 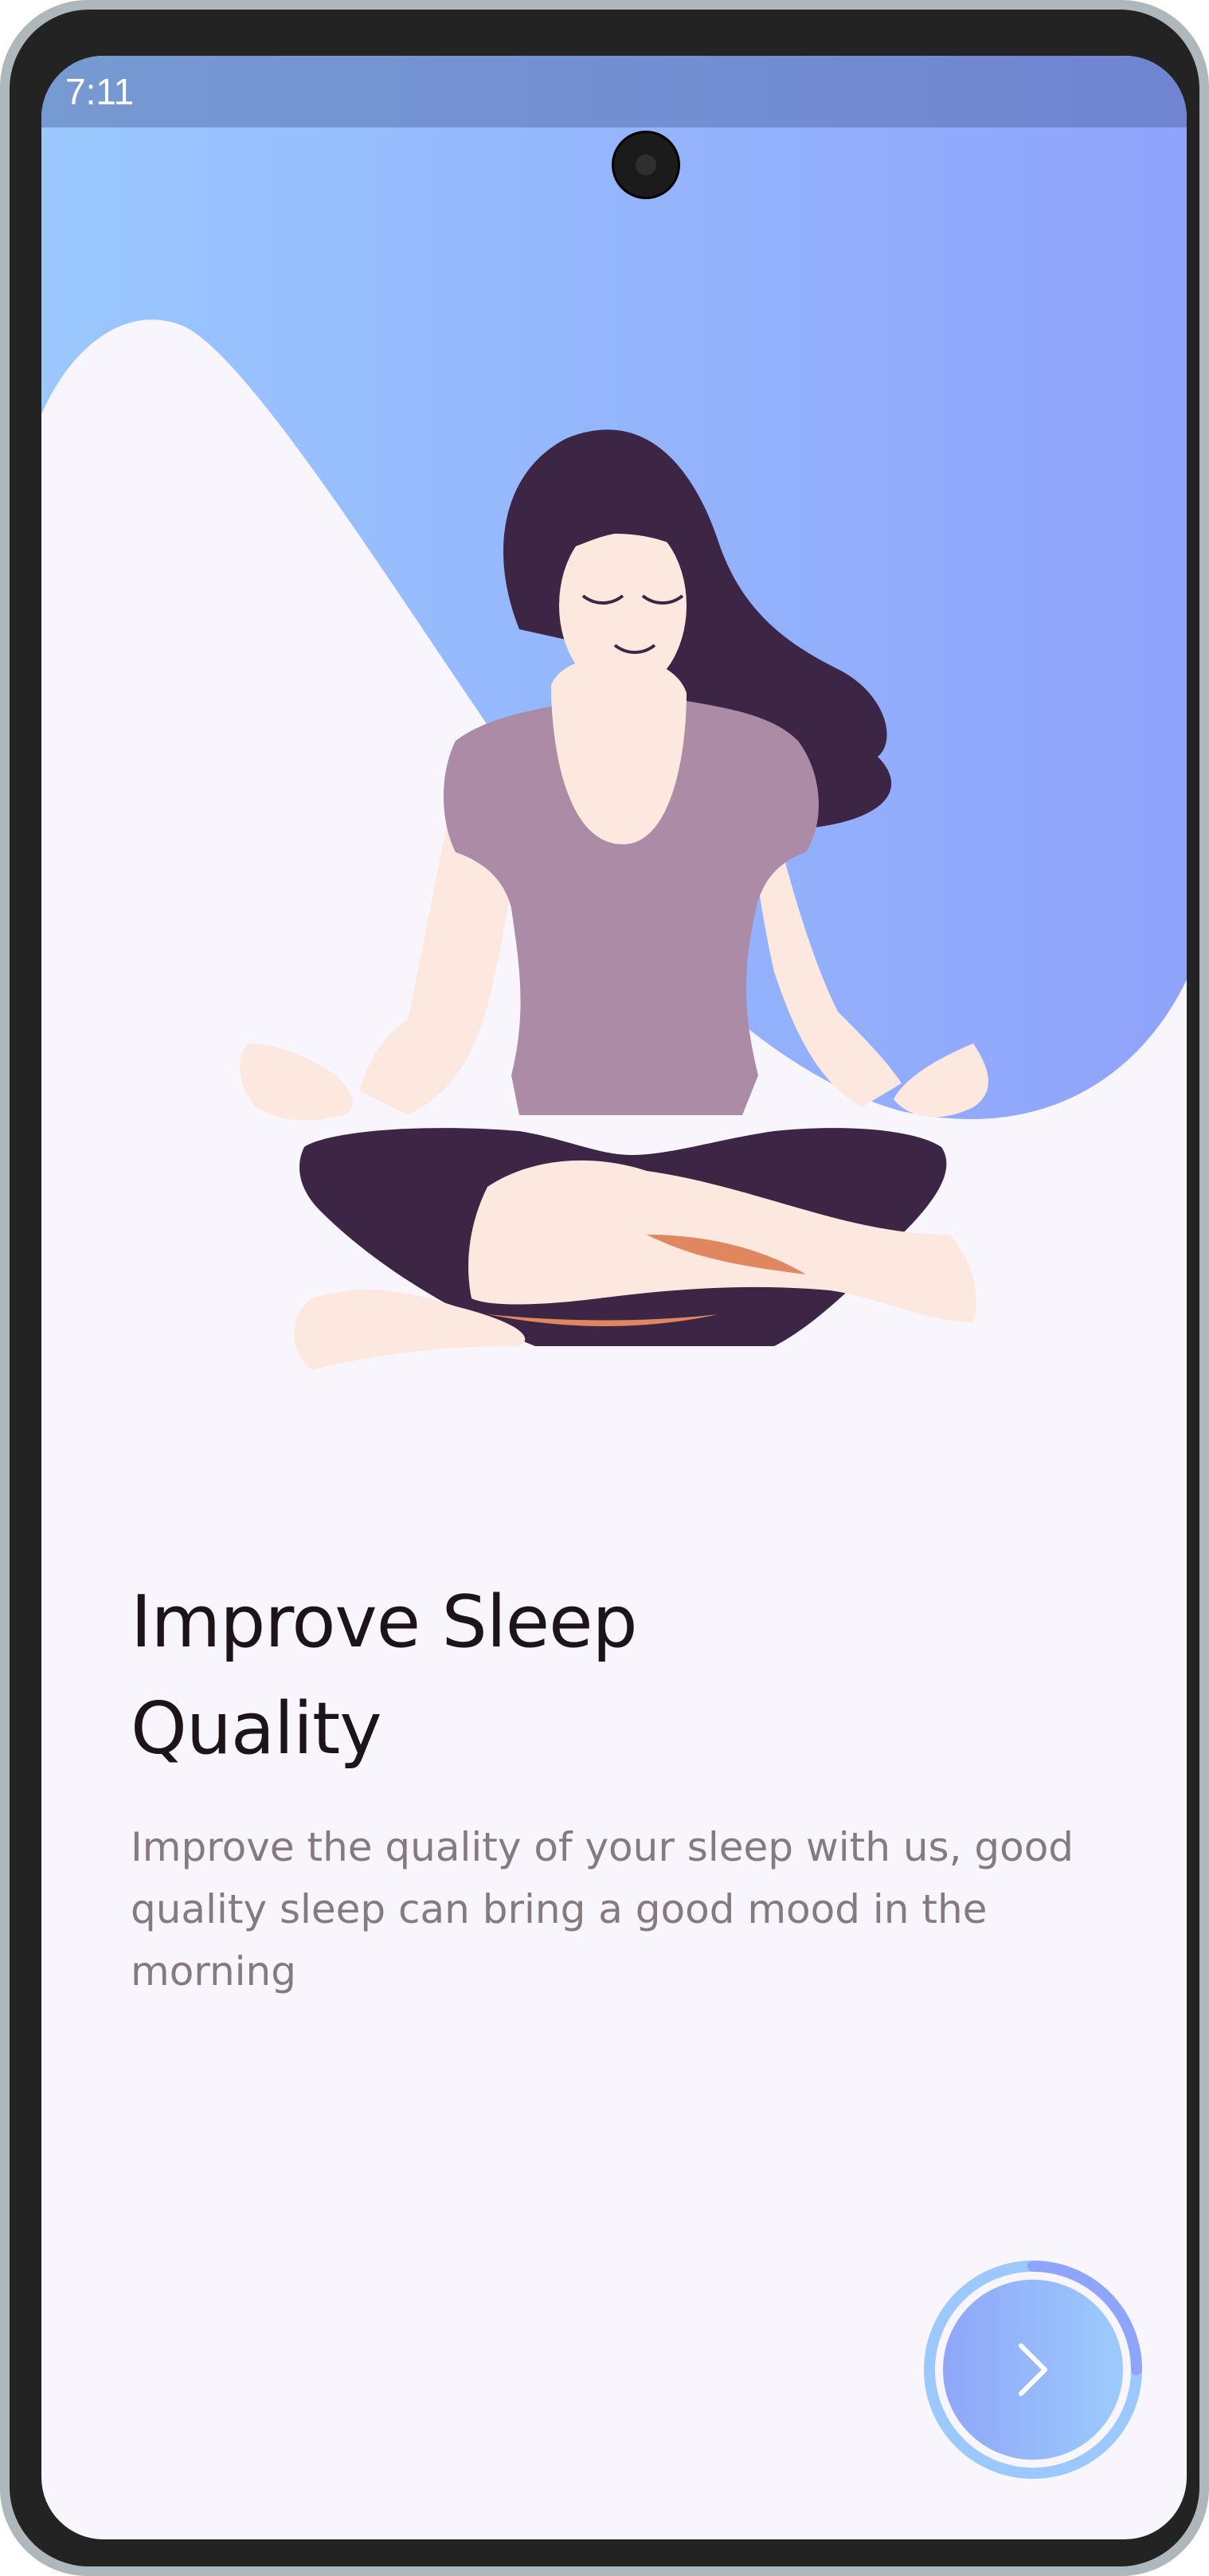 What do you see at coordinates (569, 1676) in the screenshot?
I see `onboarding-title: Improve Sleep Quality` at bounding box center [569, 1676].